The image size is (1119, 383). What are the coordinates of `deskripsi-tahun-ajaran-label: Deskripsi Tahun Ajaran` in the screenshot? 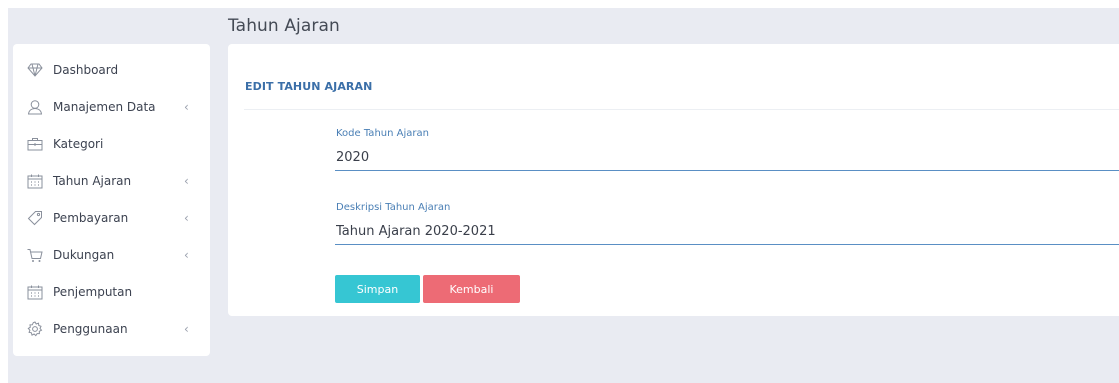 It's located at (393, 207).